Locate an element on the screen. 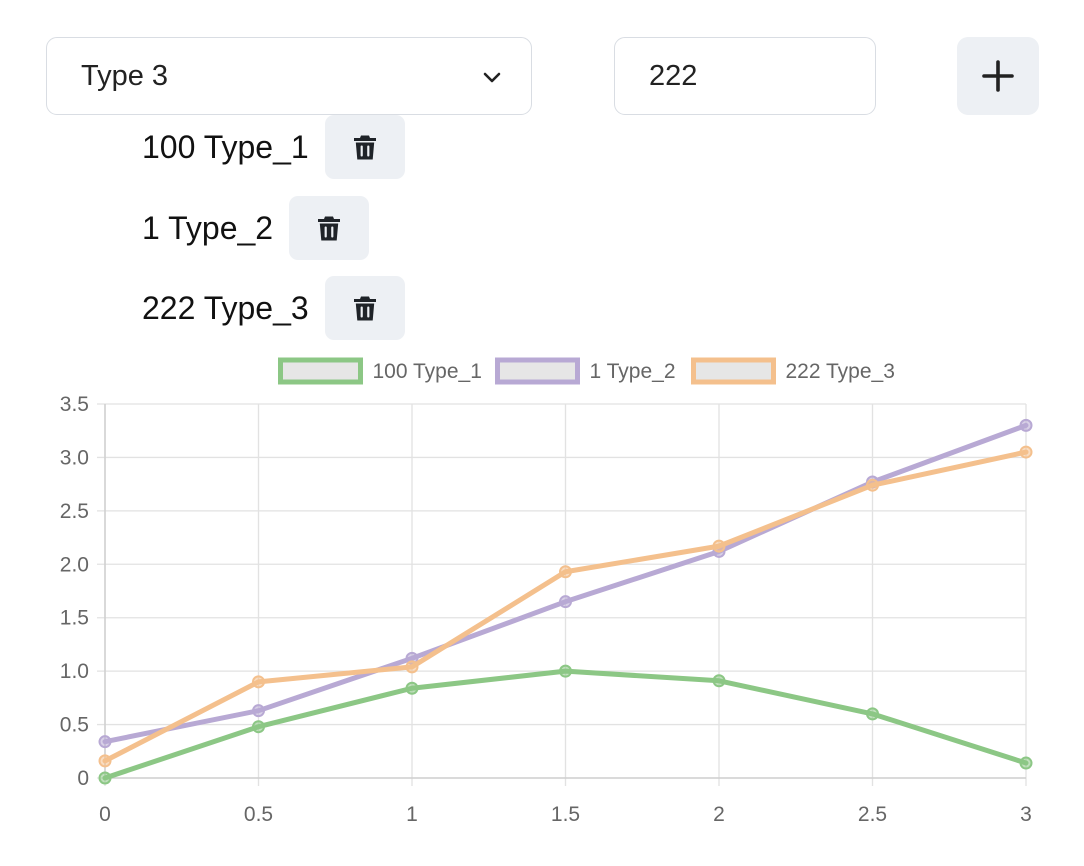 This screenshot has width=1084, height=866. x-tick-label: 0 is located at coordinates (105, 814).